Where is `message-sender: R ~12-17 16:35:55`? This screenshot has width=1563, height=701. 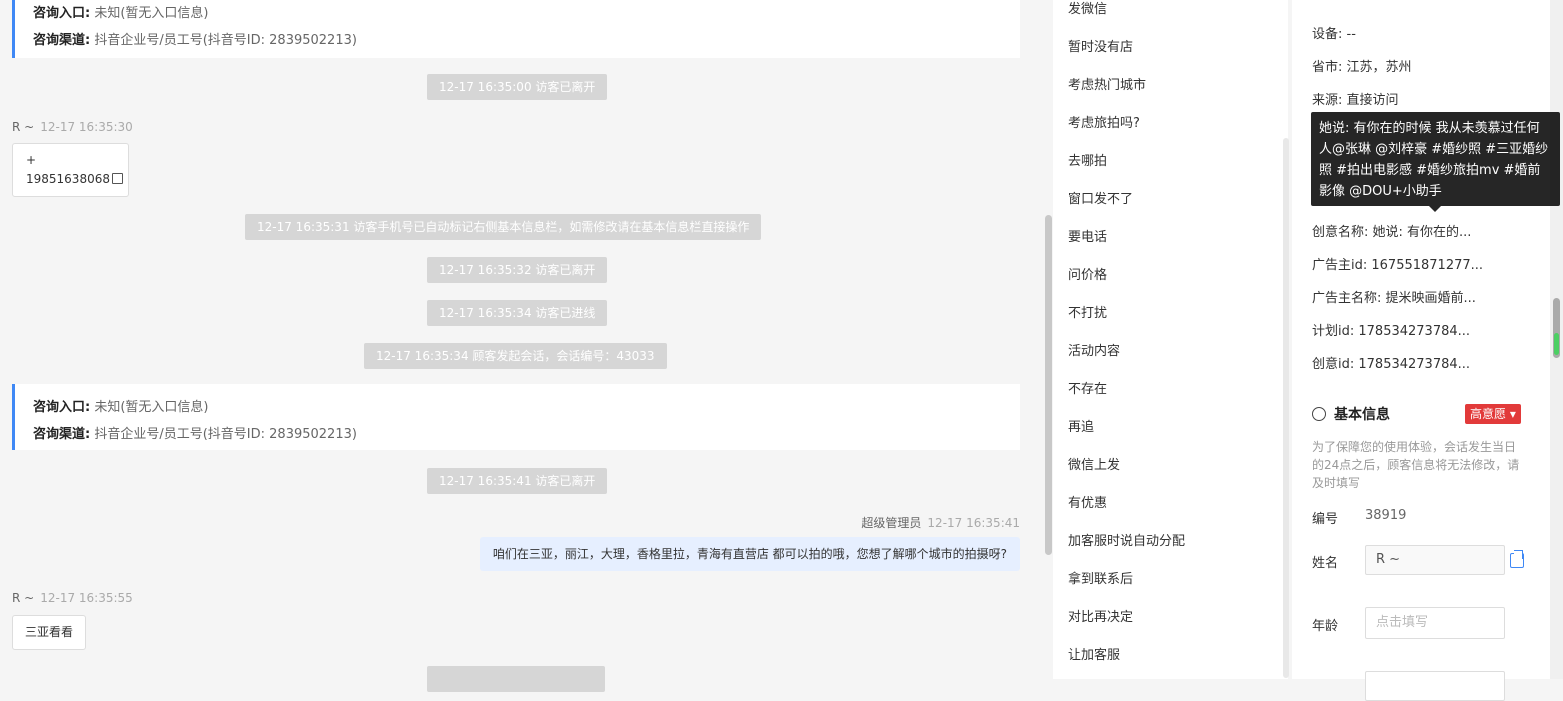 message-sender: R ~12-17 16:35:55 is located at coordinates (72, 598).